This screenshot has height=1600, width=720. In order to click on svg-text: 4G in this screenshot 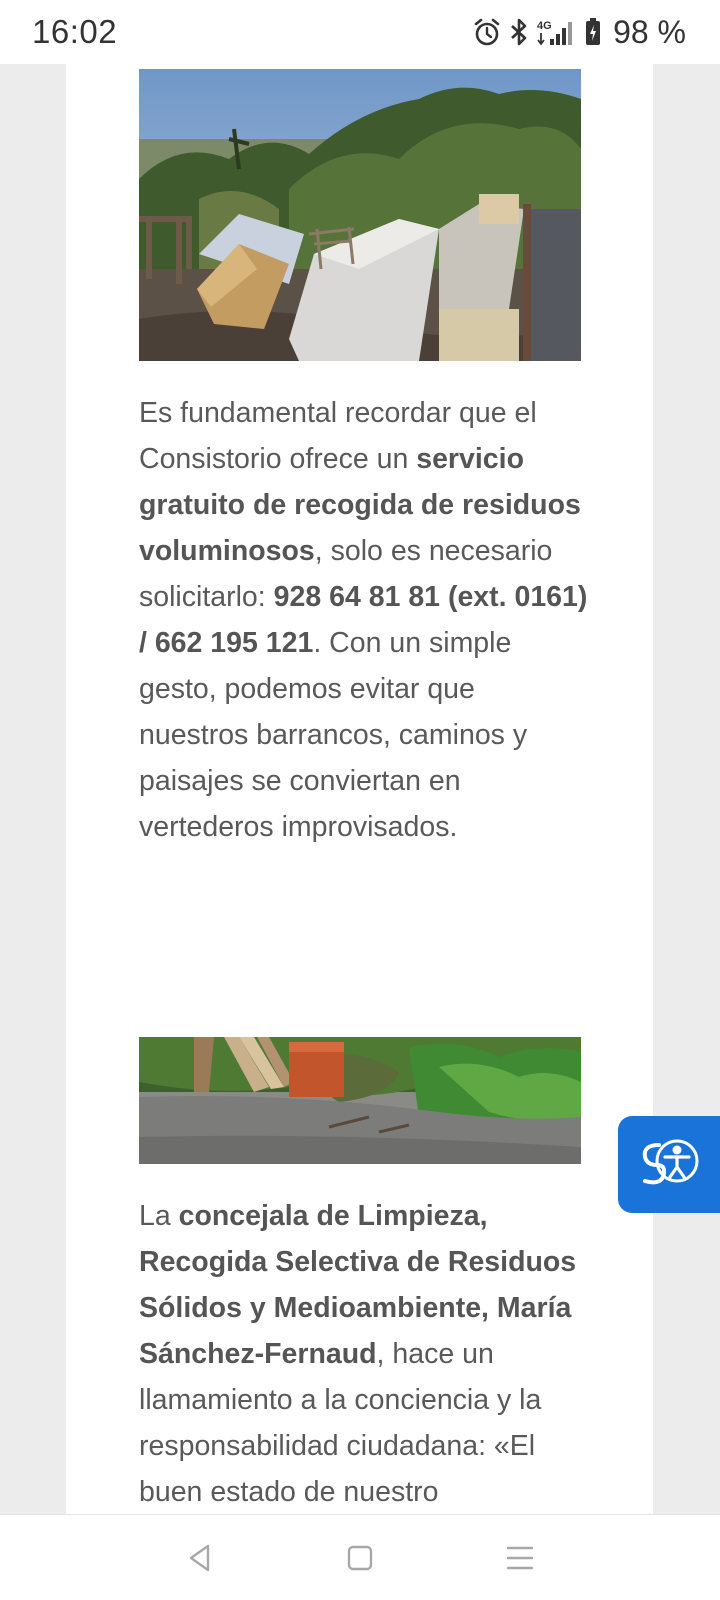, I will do `click(544, 26)`.